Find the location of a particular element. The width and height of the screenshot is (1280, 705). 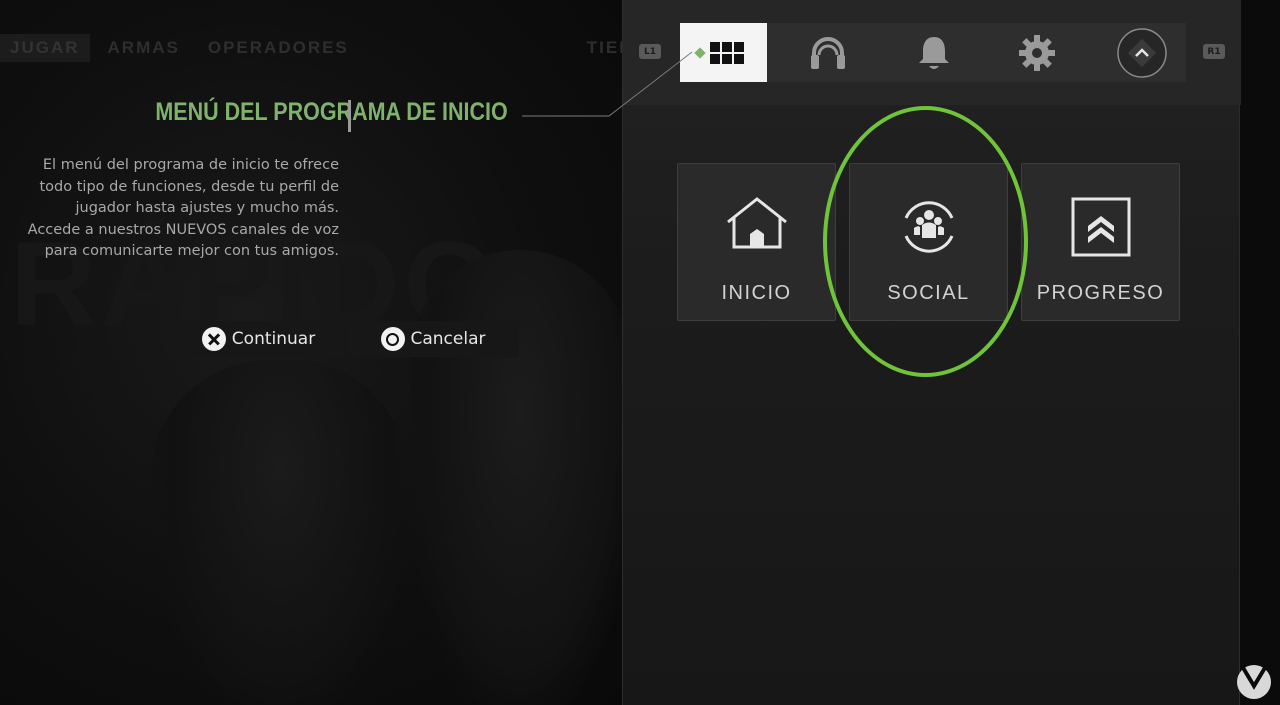

tile-inicio: INICIO is located at coordinates (756, 242).